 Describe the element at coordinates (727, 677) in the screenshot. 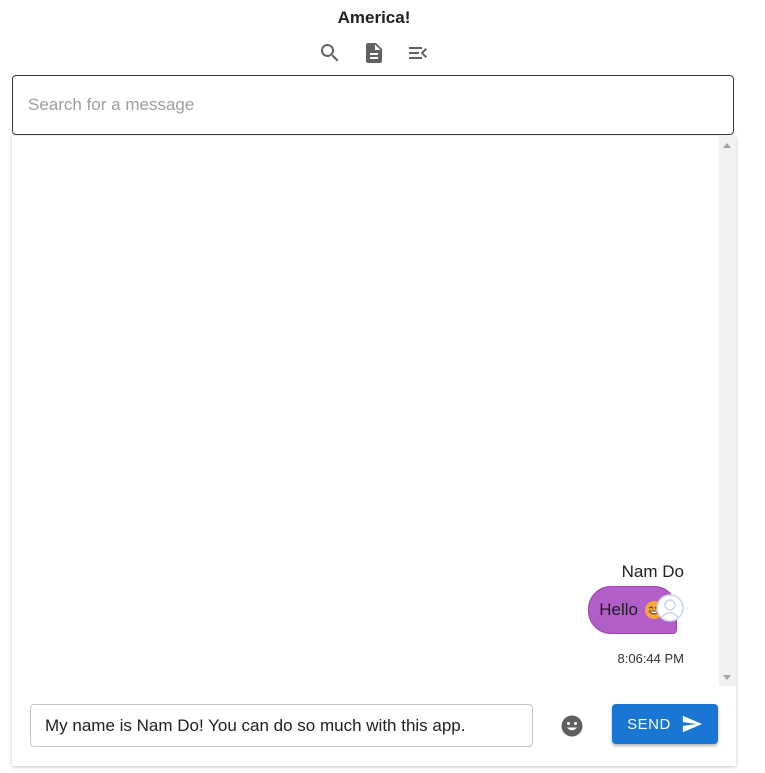

I see `scroll-down-arrow-icon` at that location.